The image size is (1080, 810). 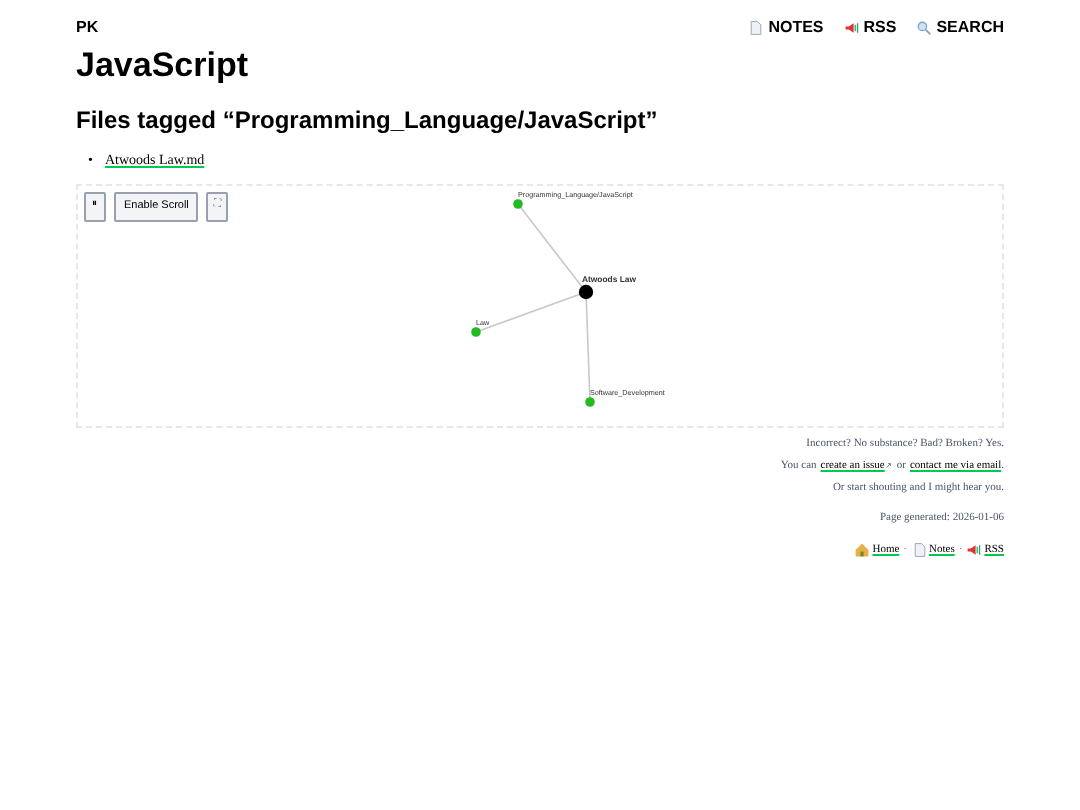 What do you see at coordinates (368, 121) in the screenshot?
I see `section-heading: Files tagged “Programming_Language/JavaScript”` at bounding box center [368, 121].